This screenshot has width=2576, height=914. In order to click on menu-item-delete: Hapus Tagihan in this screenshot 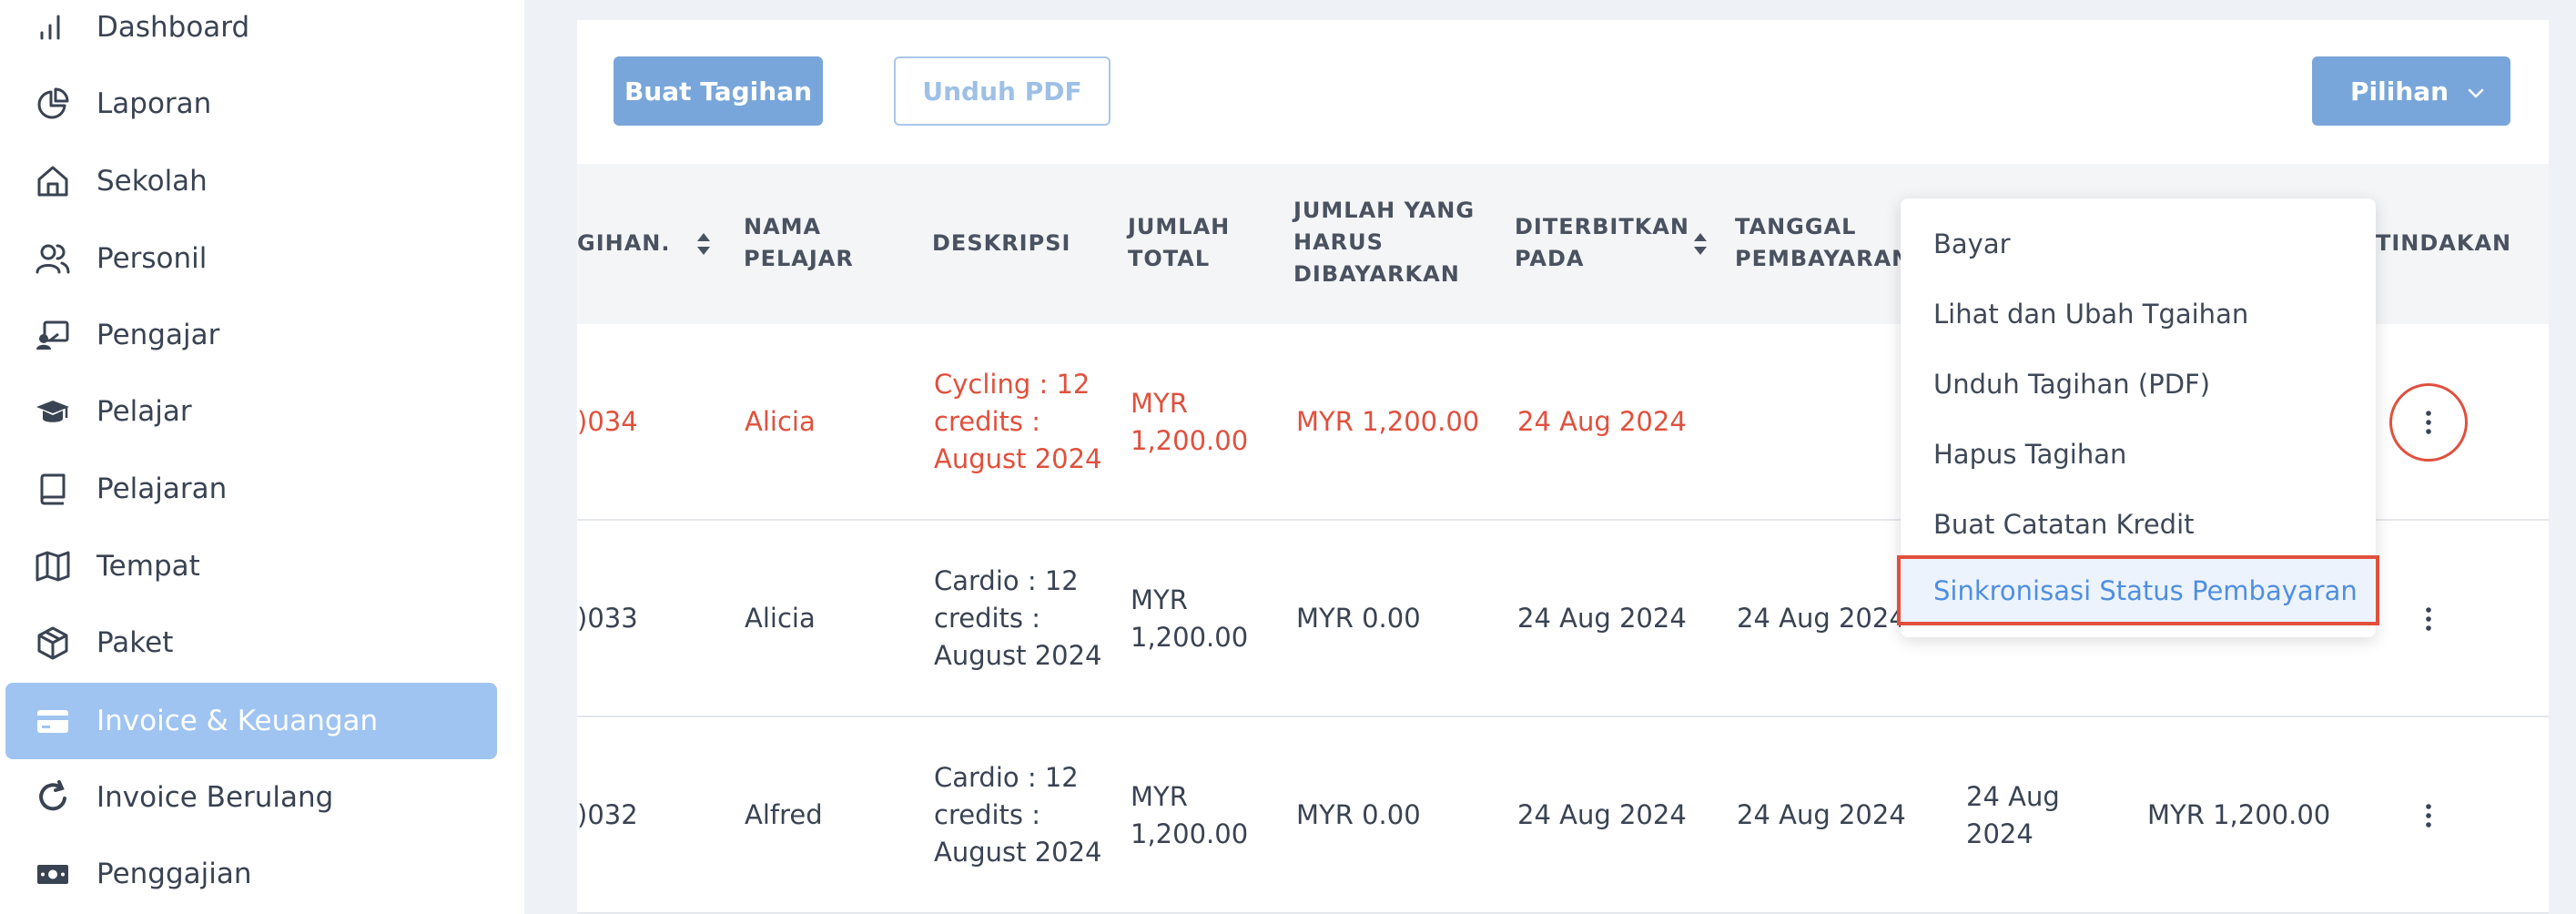, I will do `click(2138, 454)`.